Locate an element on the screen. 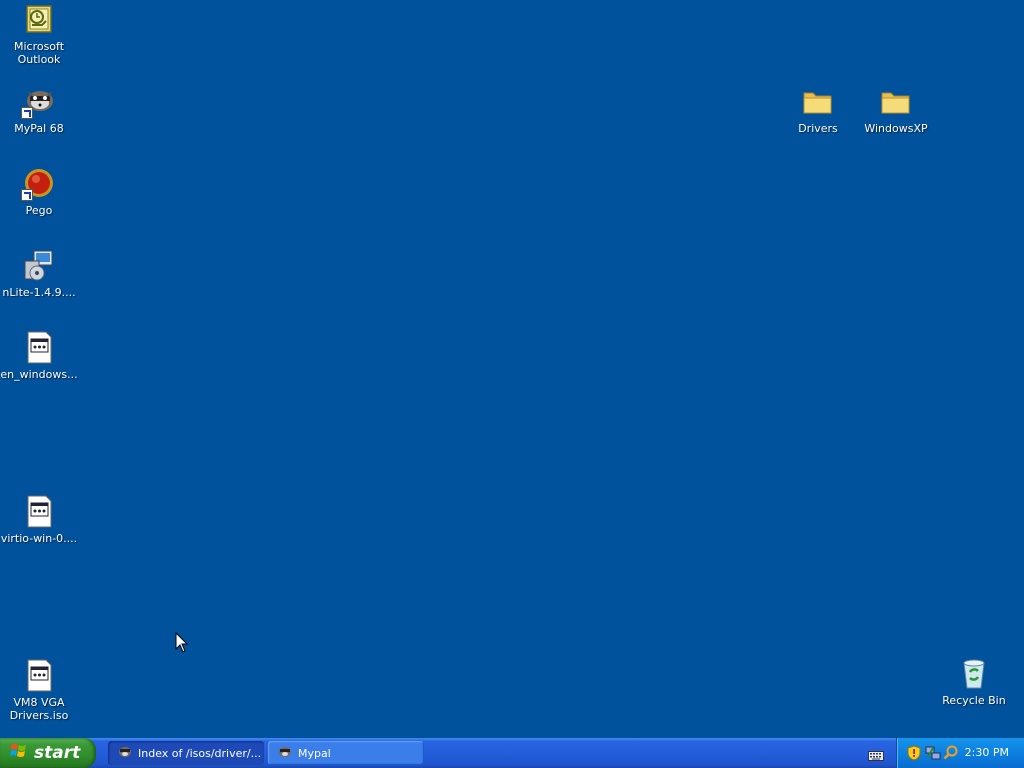  desktop-icon-outlook: Microsoft Outlook is located at coordinates (39, 34).